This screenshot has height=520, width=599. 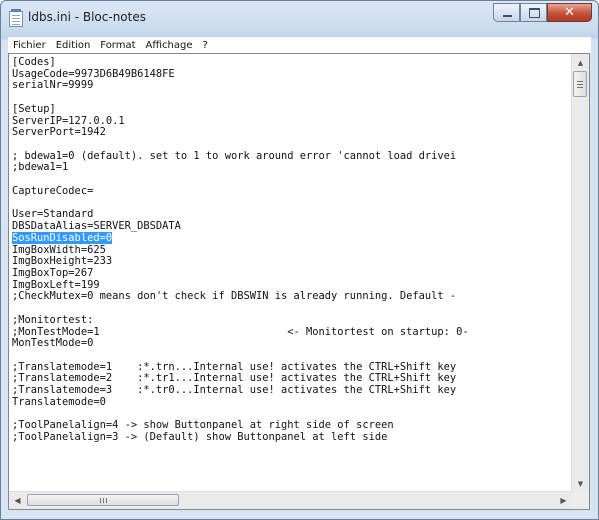 I want to click on vertical-scrollbar: ▲ ▼, so click(x=580, y=273).